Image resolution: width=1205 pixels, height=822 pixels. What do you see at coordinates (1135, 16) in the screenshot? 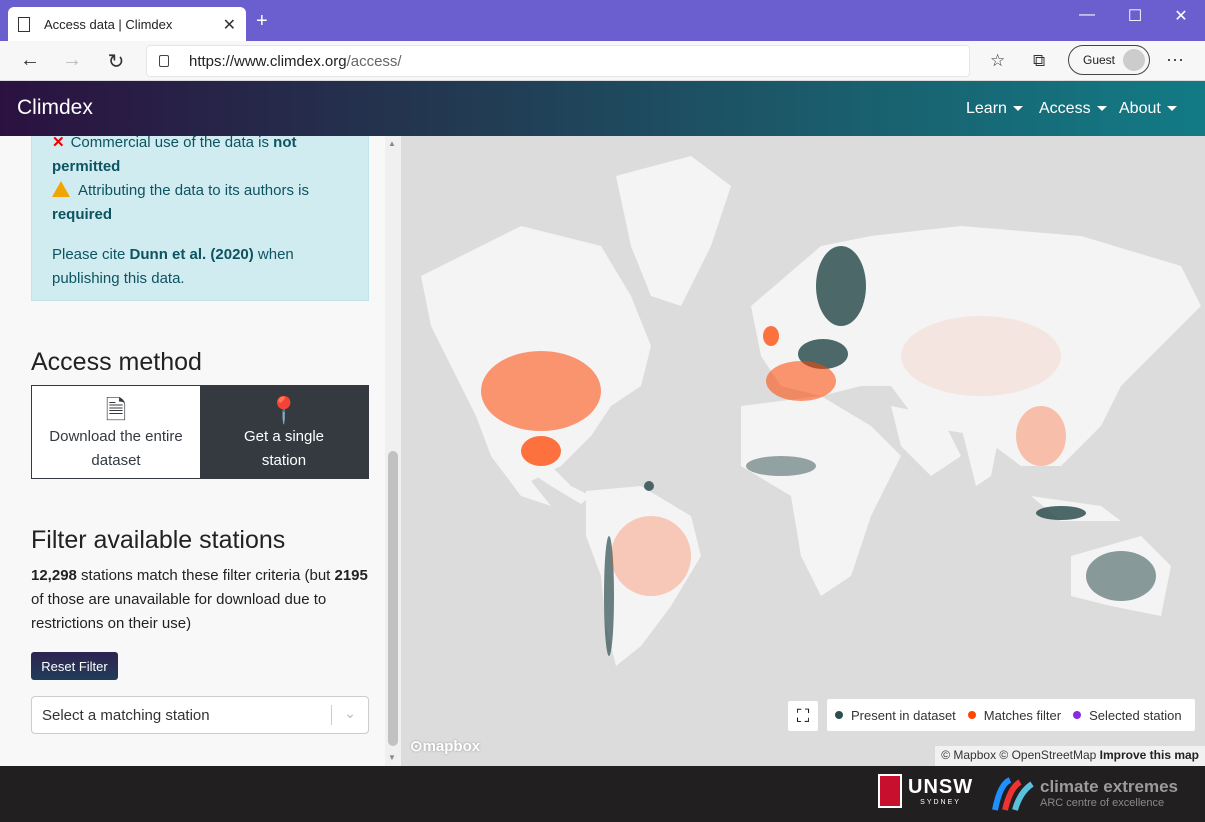
I see `maximize-icon: ☐` at bounding box center [1135, 16].